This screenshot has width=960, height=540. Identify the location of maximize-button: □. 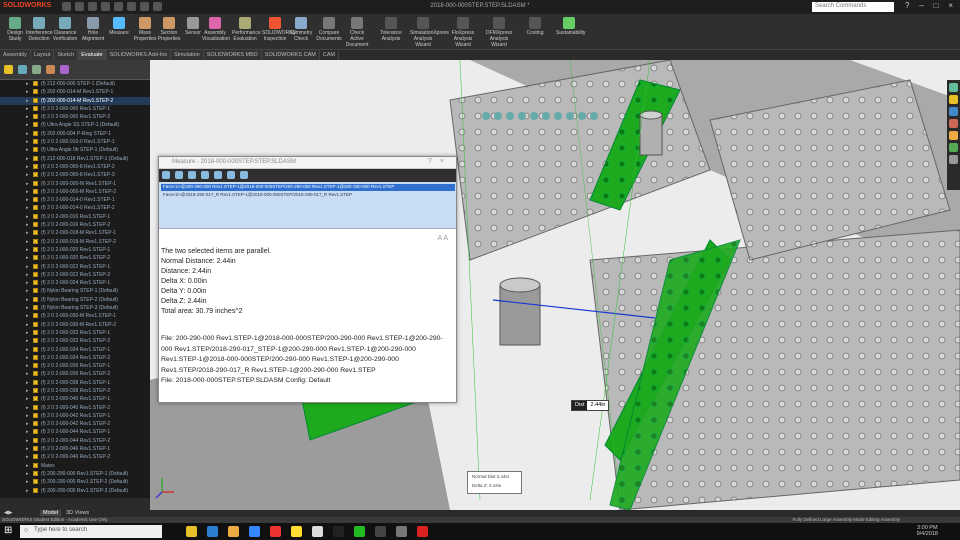
(936, 5).